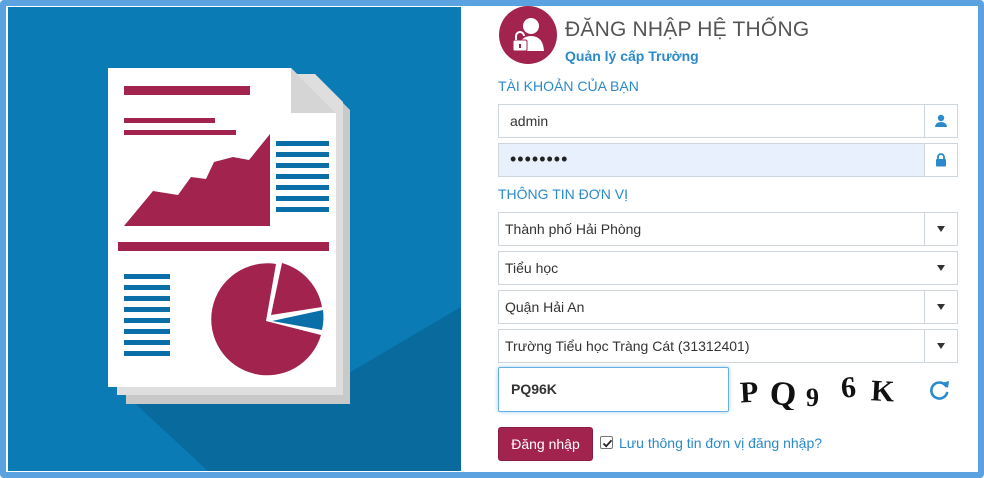  Describe the element at coordinates (613, 389) in the screenshot. I see `captcha-input: PQ96K` at that location.